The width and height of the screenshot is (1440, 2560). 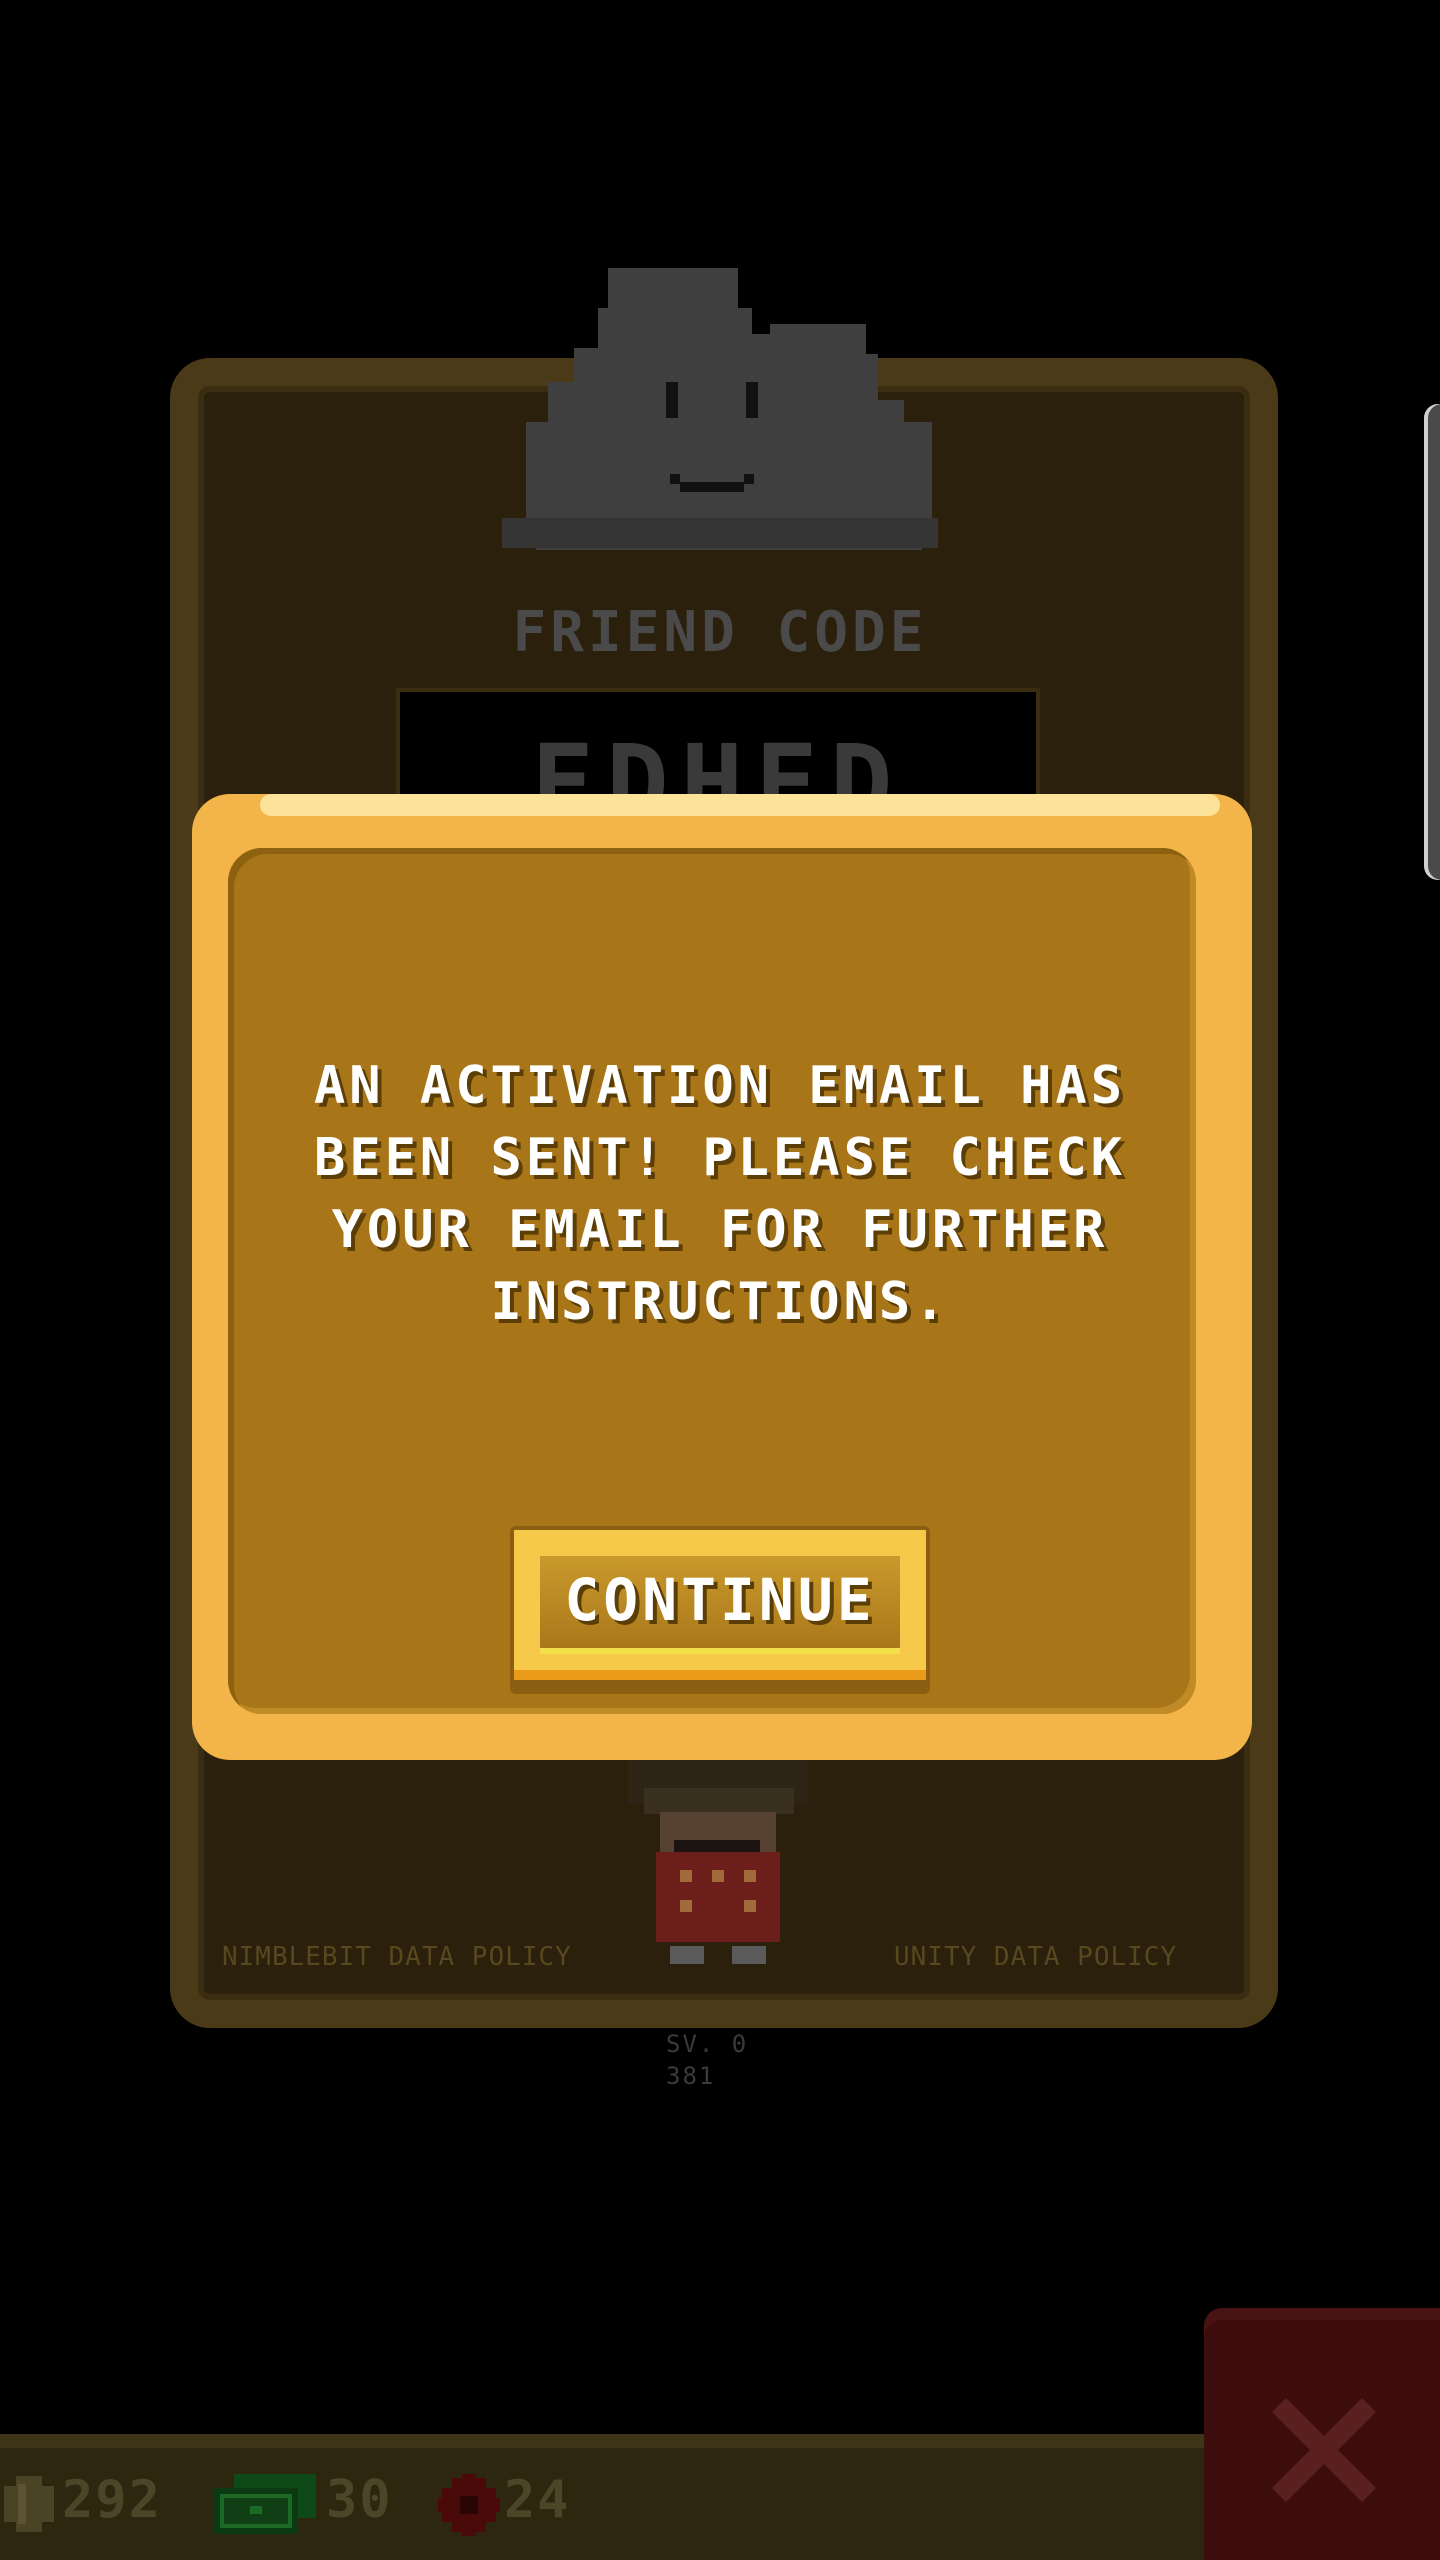 I want to click on bux-icon, so click(x=265, y=2504).